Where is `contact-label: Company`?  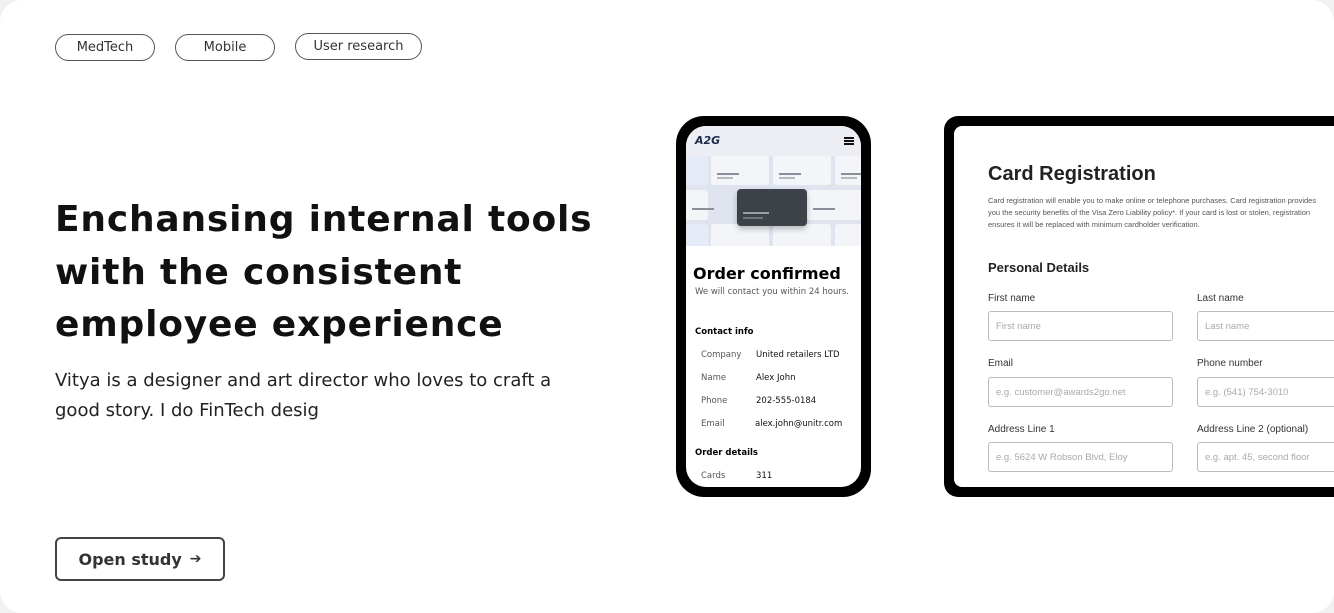
contact-label: Company is located at coordinates (721, 355).